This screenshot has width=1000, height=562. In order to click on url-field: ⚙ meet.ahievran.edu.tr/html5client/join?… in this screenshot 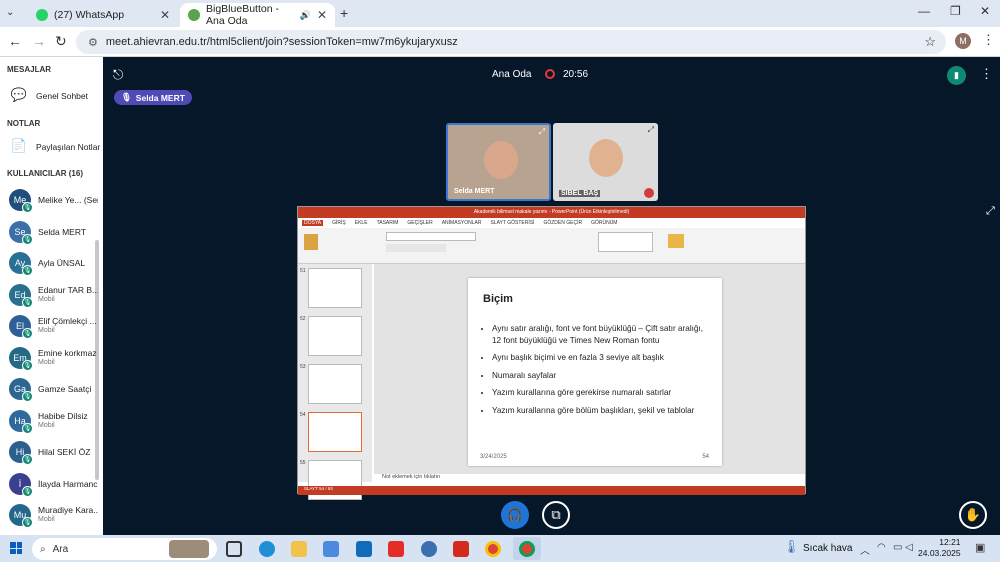, I will do `click(511, 42)`.